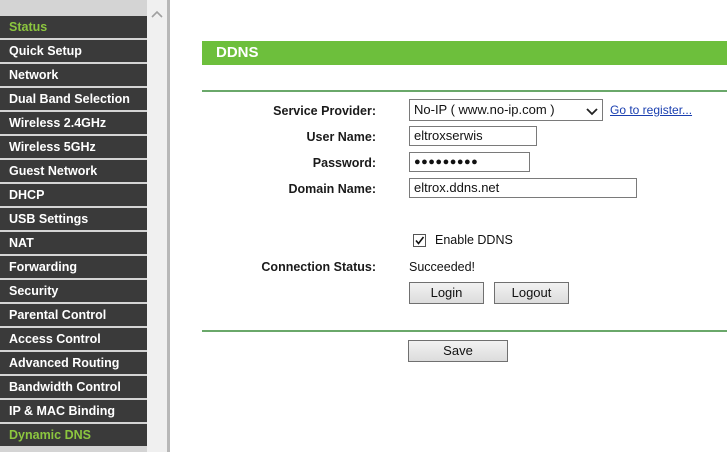 The width and height of the screenshot is (727, 452). I want to click on service-provider-label: Service Provider:, so click(324, 111).